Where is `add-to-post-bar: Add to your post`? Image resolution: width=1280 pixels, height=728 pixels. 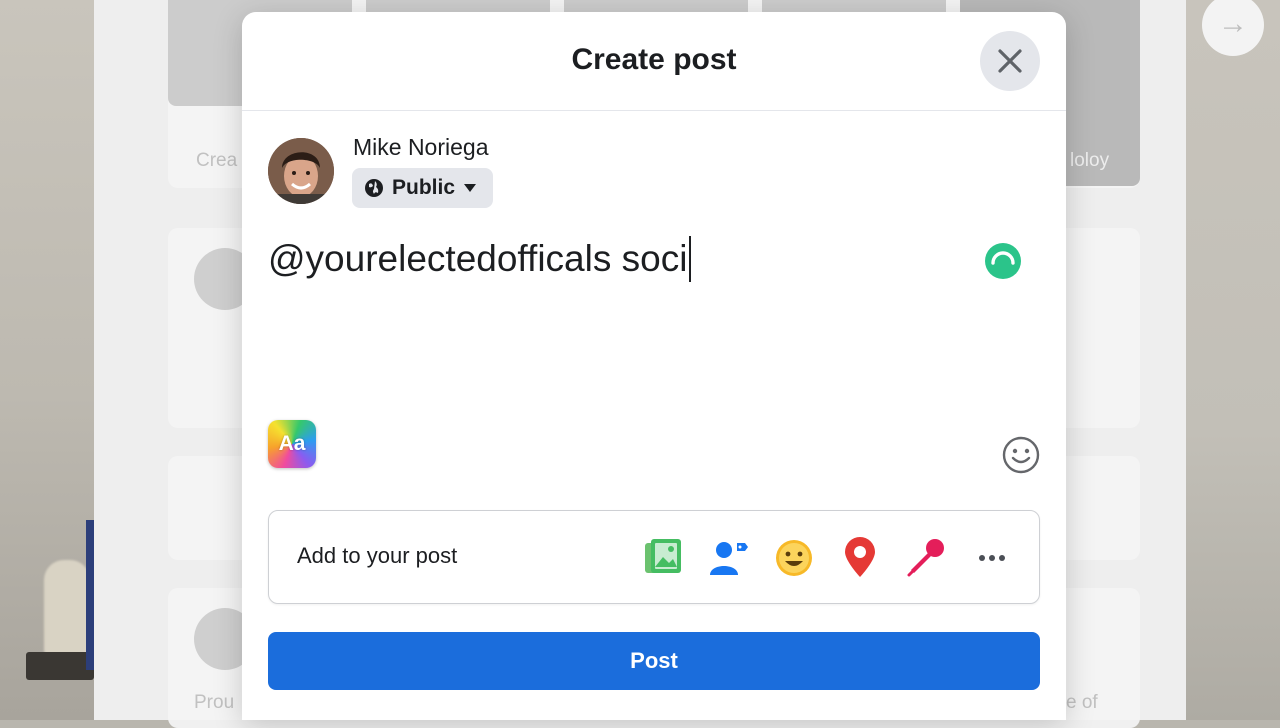
add-to-post-bar: Add to your post is located at coordinates (654, 557).